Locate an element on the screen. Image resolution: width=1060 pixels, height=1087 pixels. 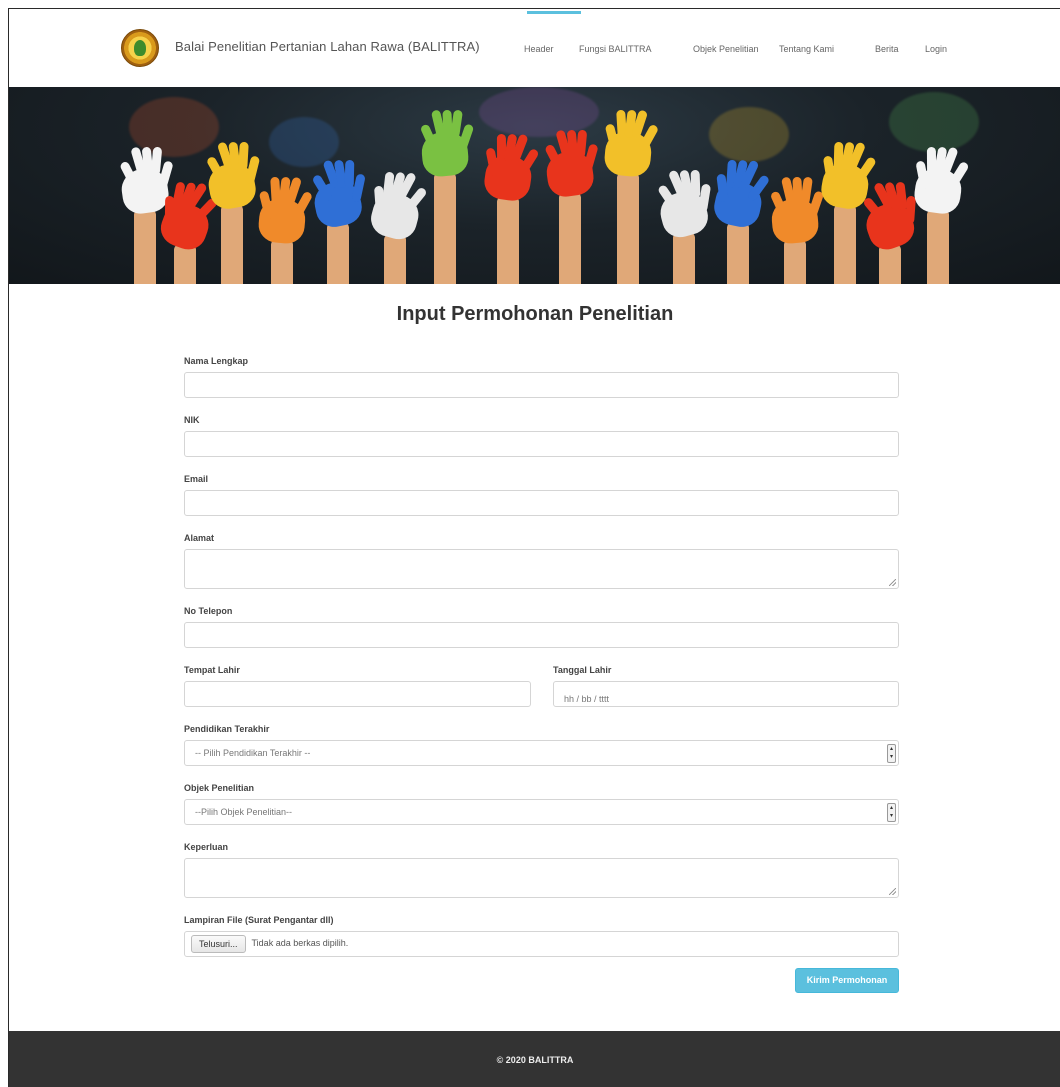
objek-selected: --Pilih Objek Penelitian-- is located at coordinates (244, 812).